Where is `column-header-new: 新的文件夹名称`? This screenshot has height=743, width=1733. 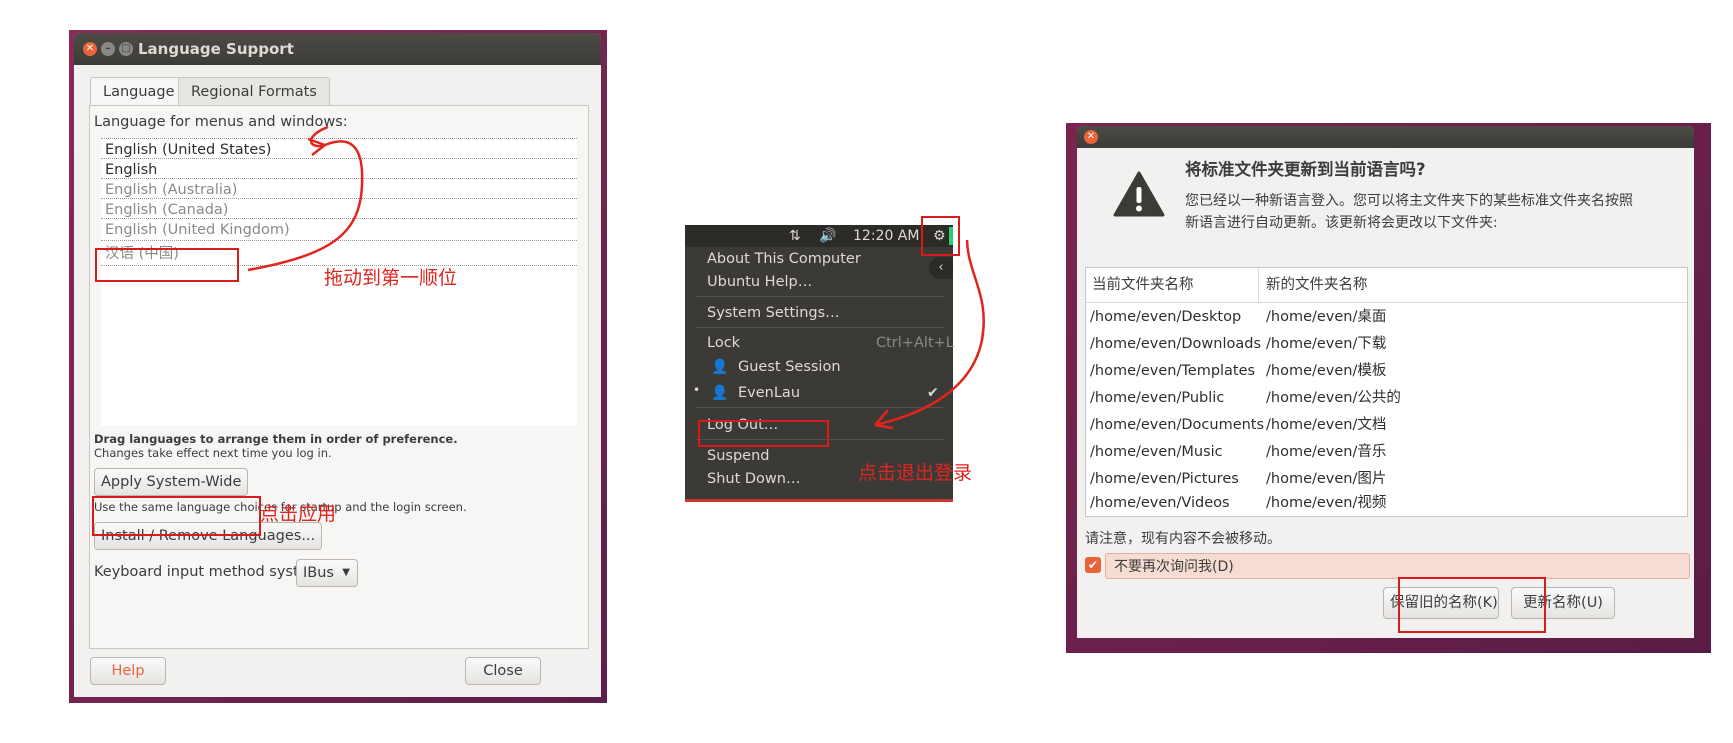
column-header-new: 新的文件夹名称 is located at coordinates (1317, 285).